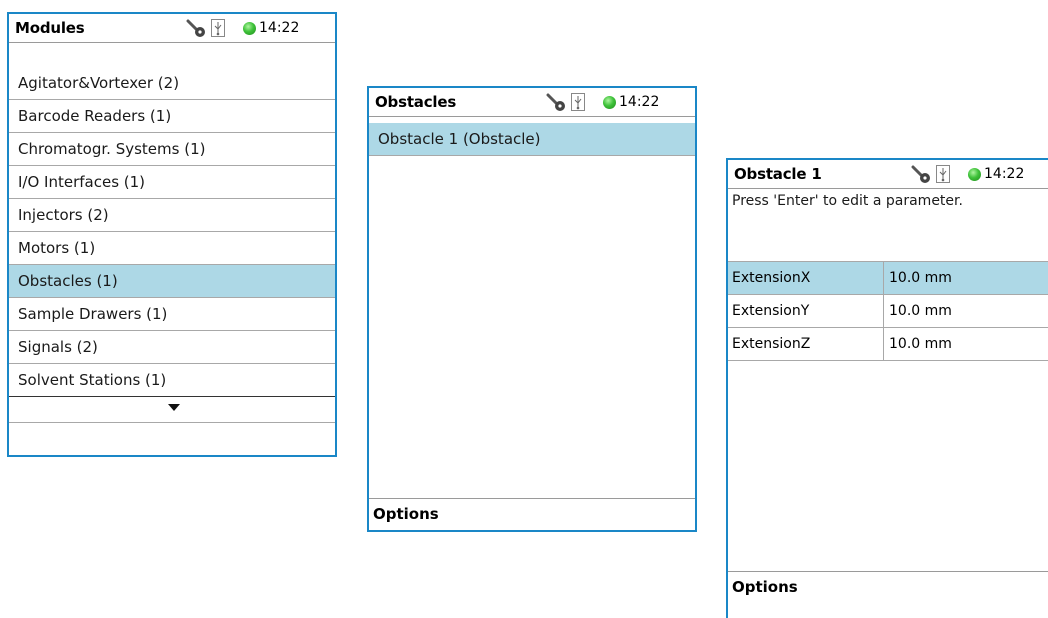  Describe the element at coordinates (888, 174) in the screenshot. I see `obstacle1-titlebar: Obstacle 1 14:22` at that location.